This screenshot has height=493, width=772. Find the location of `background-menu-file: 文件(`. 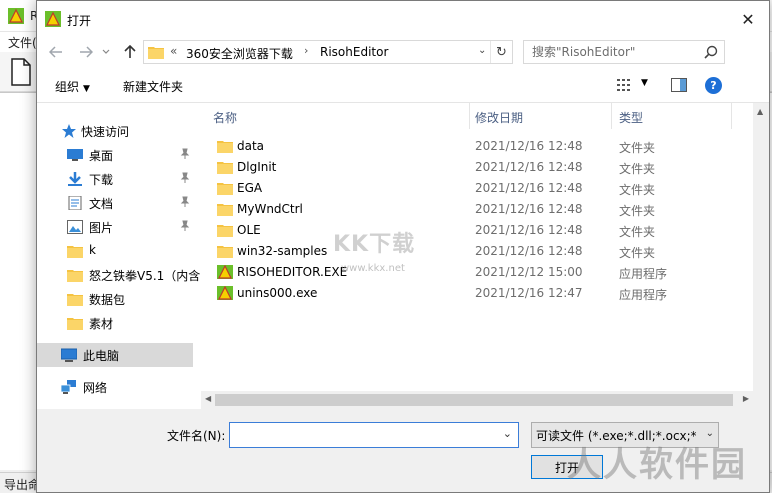

background-menu-file: 文件( is located at coordinates (22, 42).